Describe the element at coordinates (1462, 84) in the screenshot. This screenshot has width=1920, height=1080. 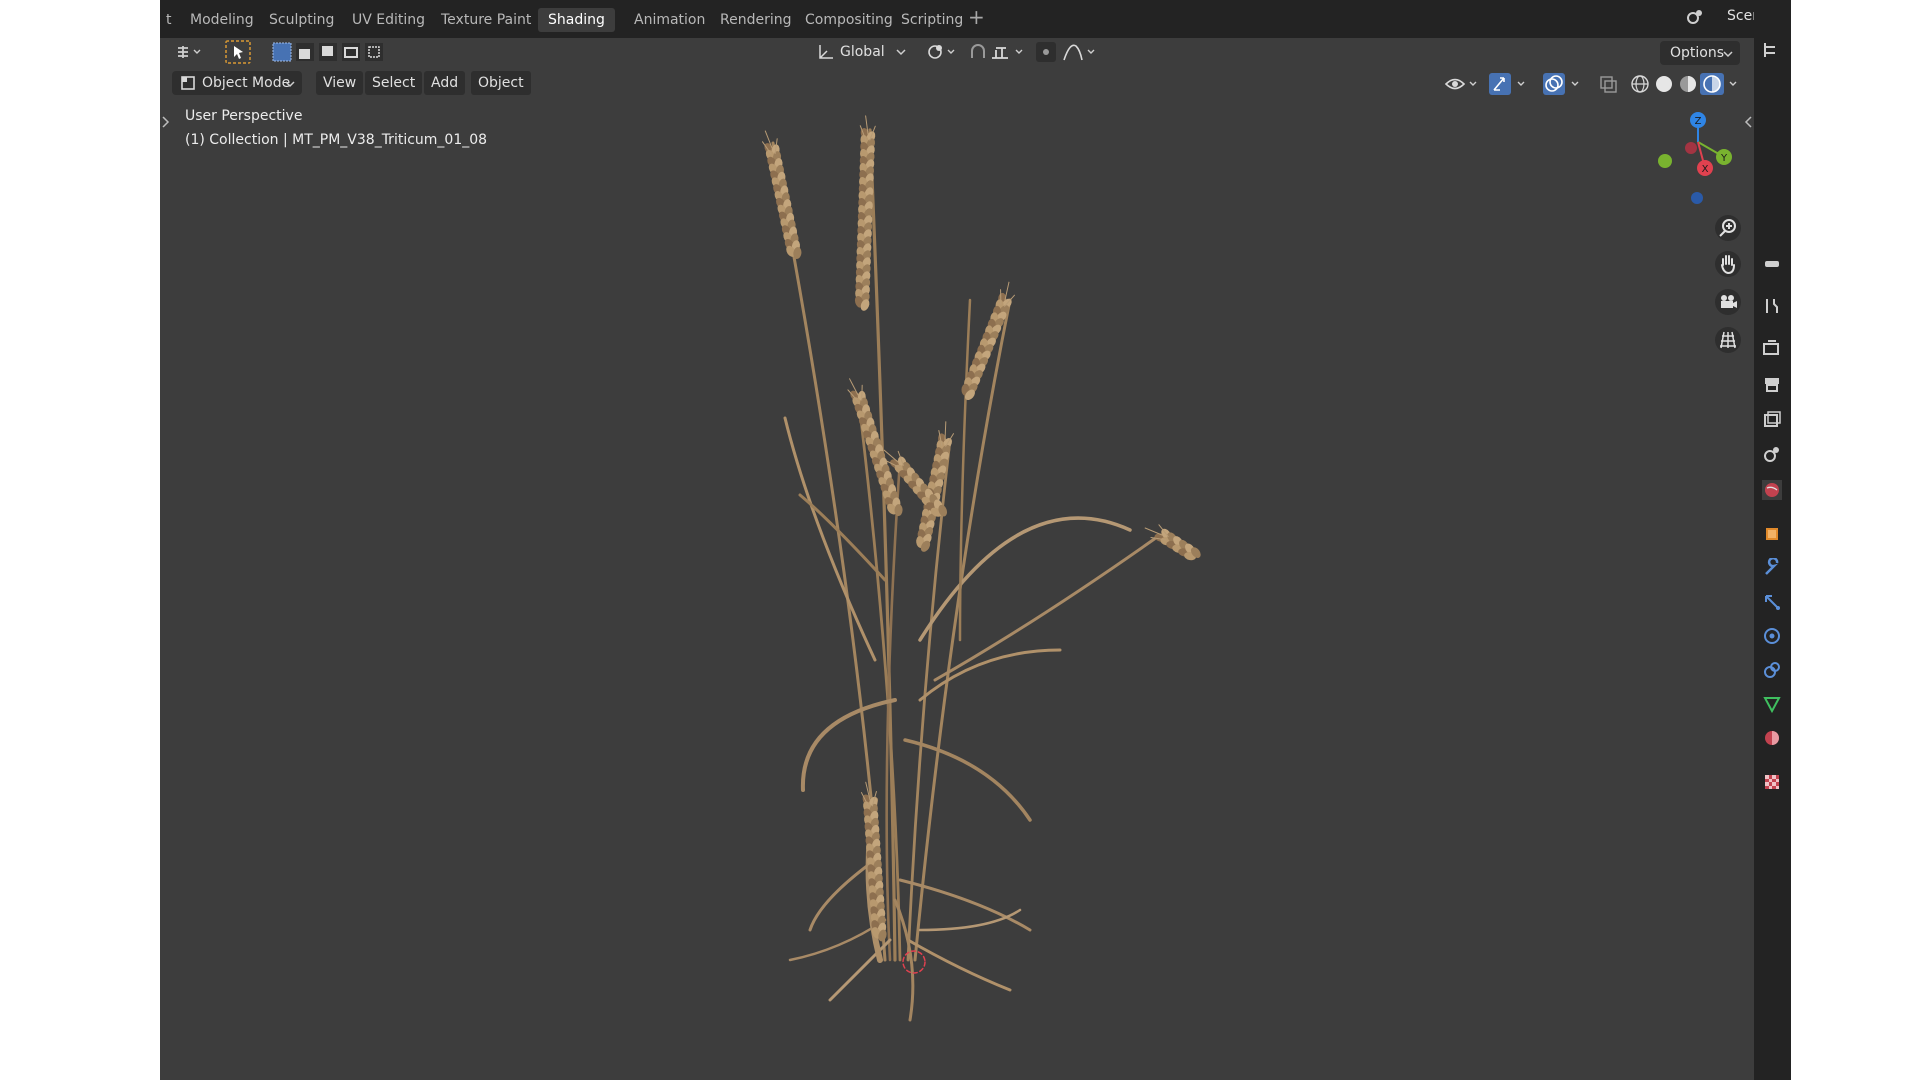
I see `visibility-icon` at that location.